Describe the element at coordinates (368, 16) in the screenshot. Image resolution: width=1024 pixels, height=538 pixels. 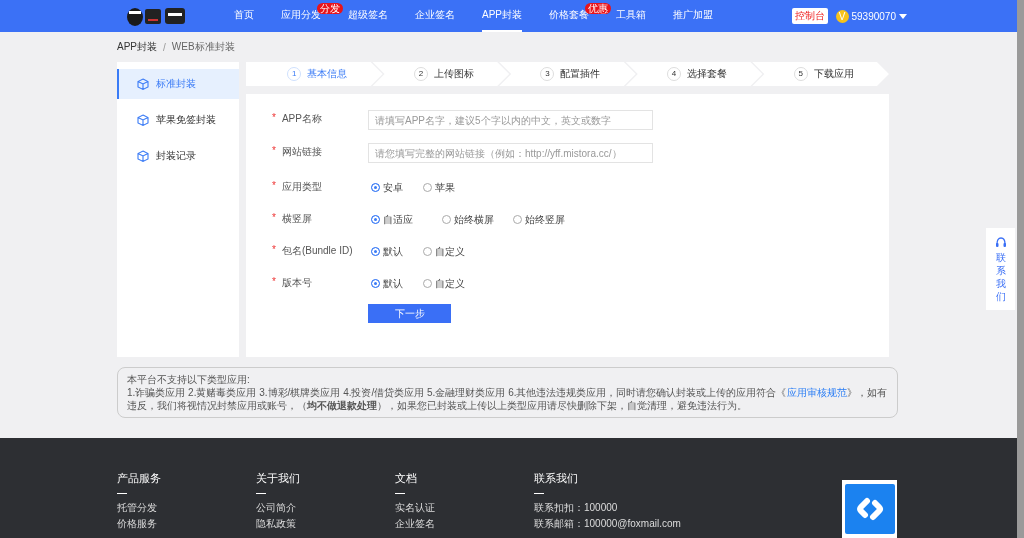
I see `nav-link: 超级签名` at that location.